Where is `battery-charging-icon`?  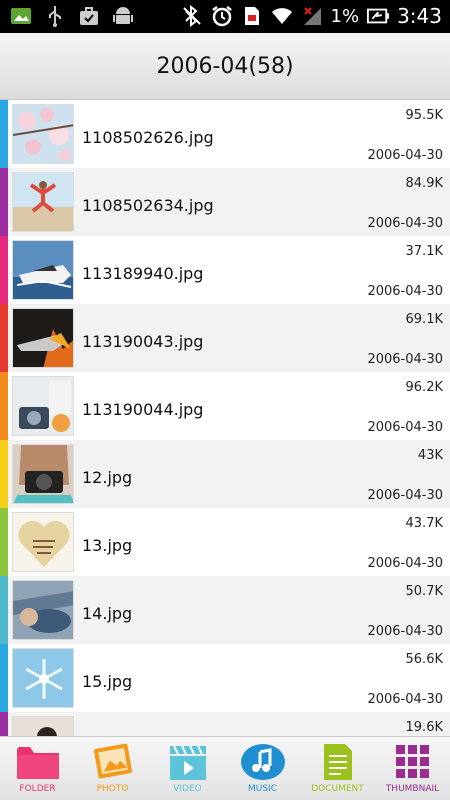 battery-charging-icon is located at coordinates (378, 16).